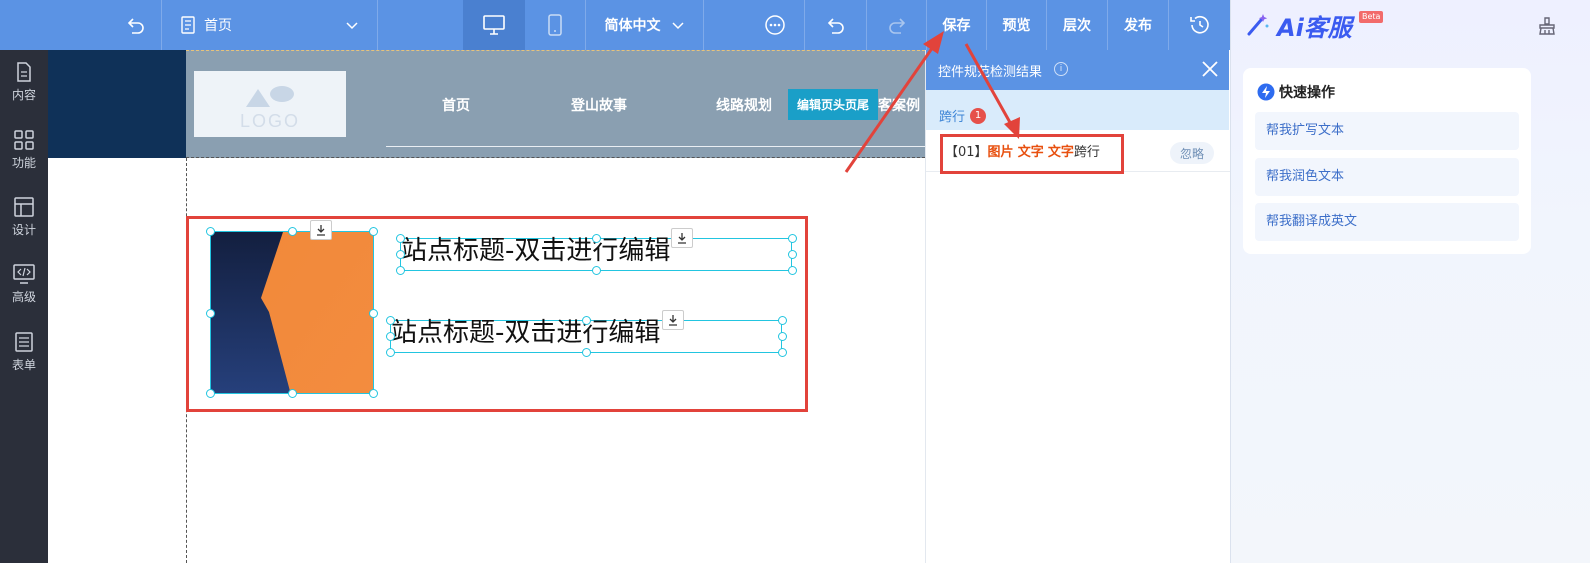 The height and width of the screenshot is (563, 1590). I want to click on info-icon: i, so click(1061, 69).